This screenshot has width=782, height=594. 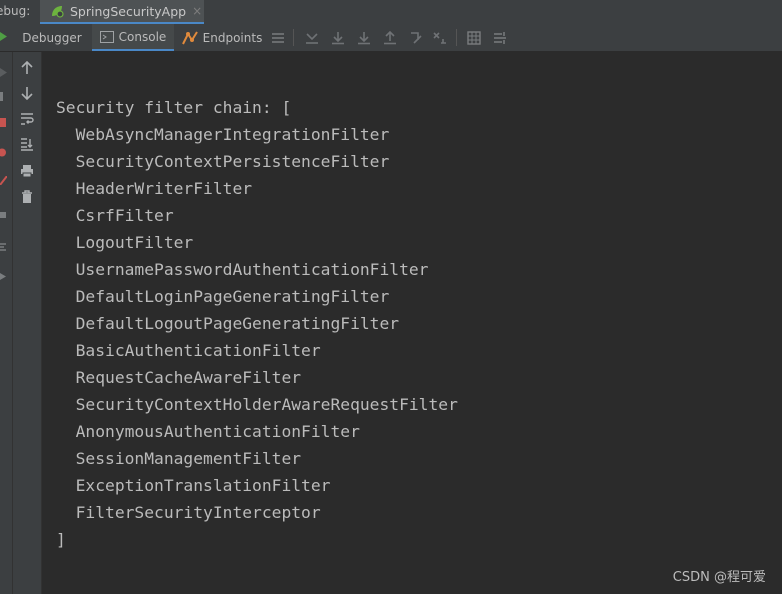 I want to click on console-line: ExceptionTranslationFilter, so click(x=193, y=485).